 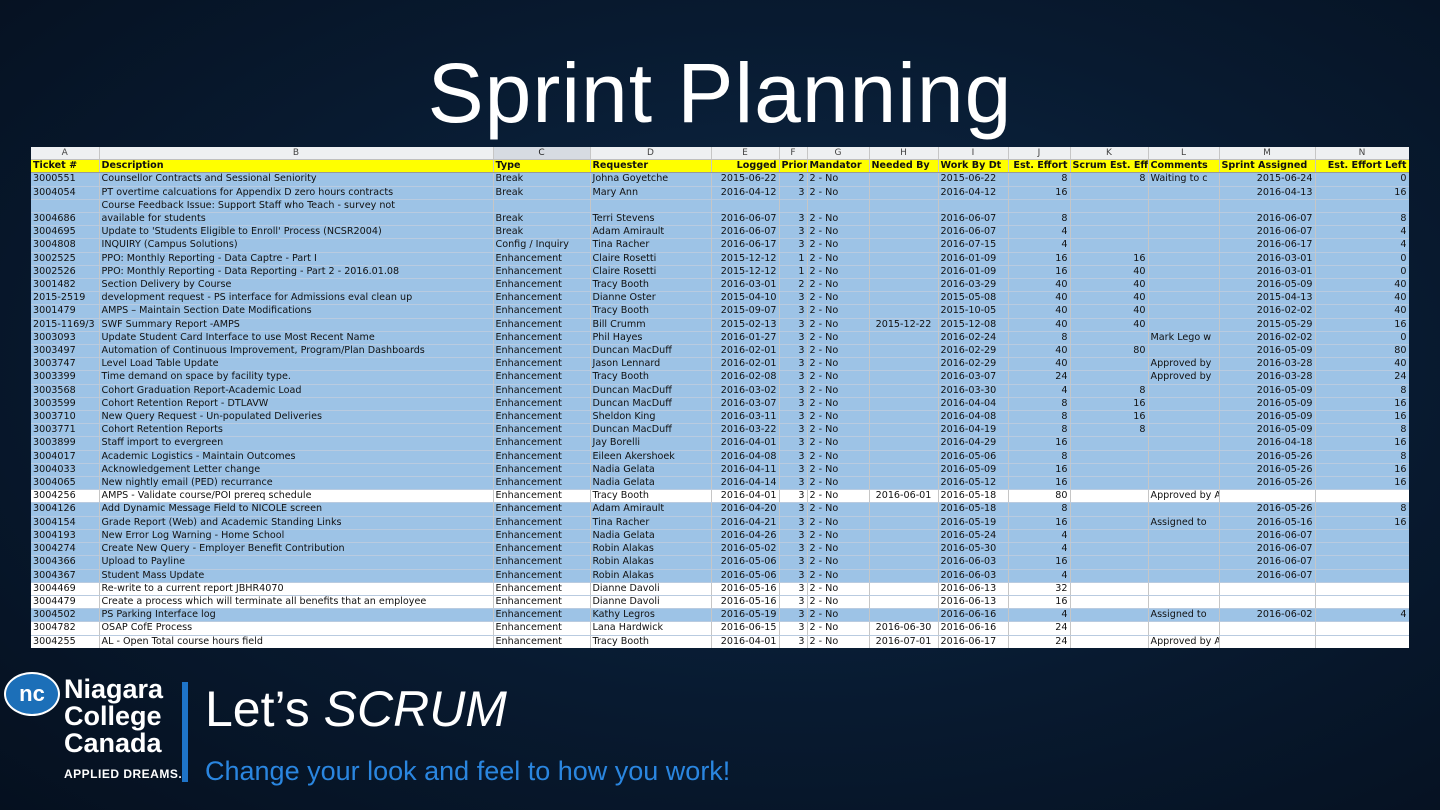 What do you see at coordinates (65, 364) in the screenshot?
I see `cell-ticket: 3003747` at bounding box center [65, 364].